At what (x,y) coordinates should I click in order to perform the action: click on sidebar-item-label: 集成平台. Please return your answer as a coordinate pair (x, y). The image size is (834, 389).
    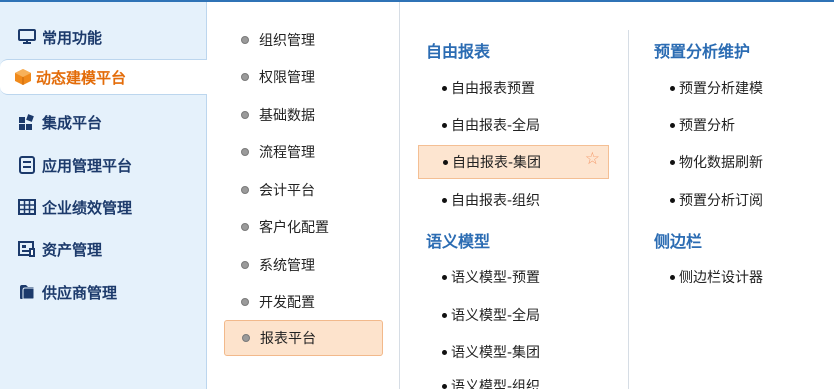
    Looking at the image, I should click on (72, 122).